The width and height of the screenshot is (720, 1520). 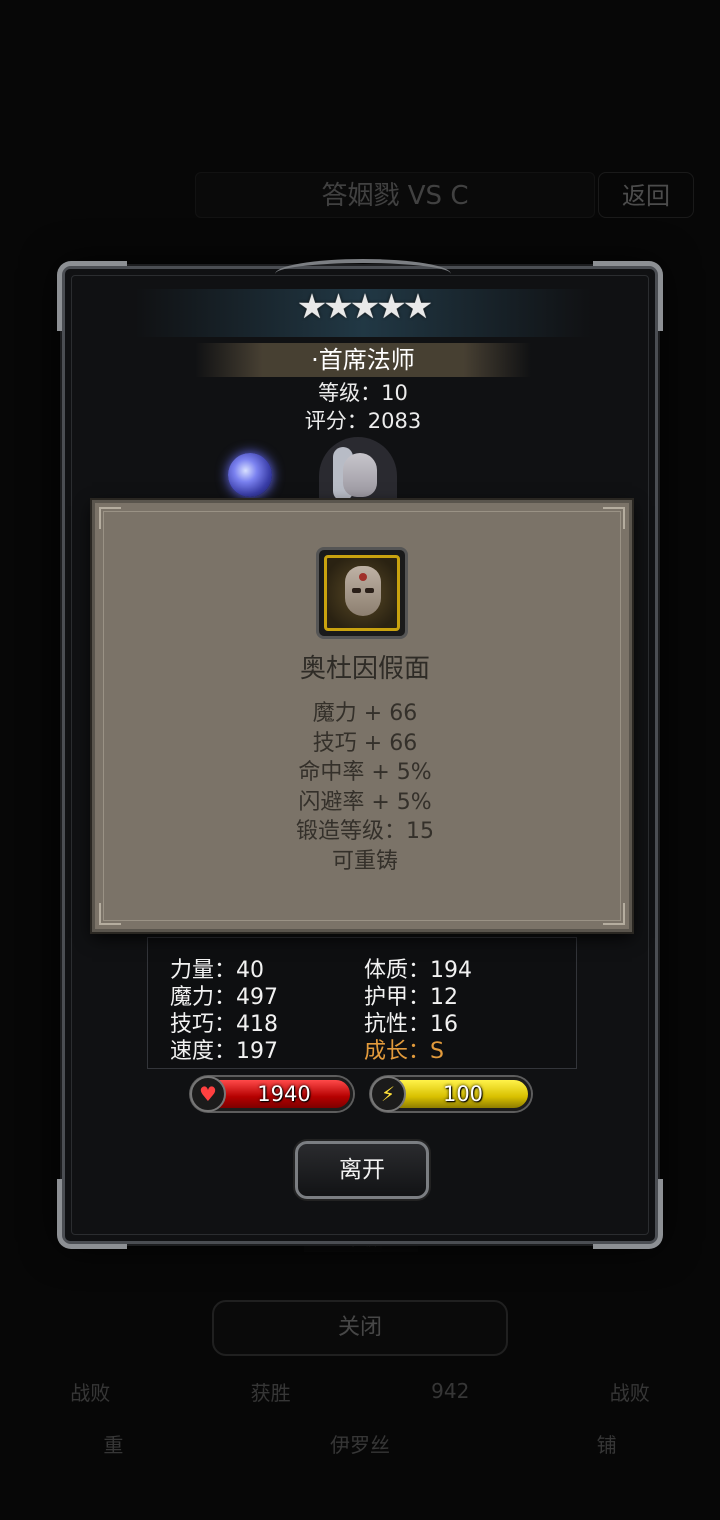 What do you see at coordinates (284, 1094) in the screenshot?
I see `hp-value: 1940` at bounding box center [284, 1094].